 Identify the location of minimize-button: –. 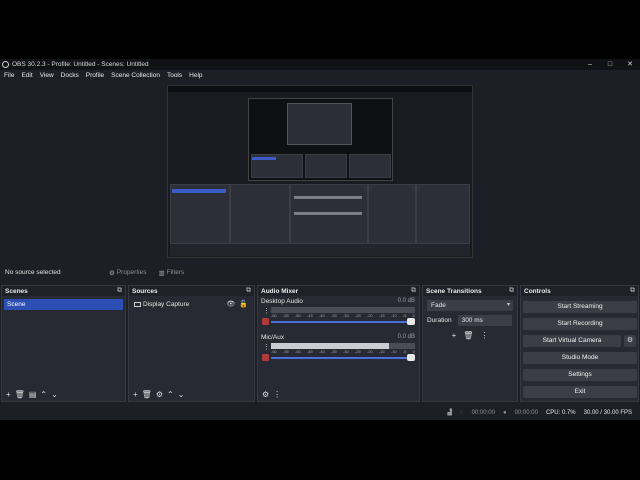
(590, 64).